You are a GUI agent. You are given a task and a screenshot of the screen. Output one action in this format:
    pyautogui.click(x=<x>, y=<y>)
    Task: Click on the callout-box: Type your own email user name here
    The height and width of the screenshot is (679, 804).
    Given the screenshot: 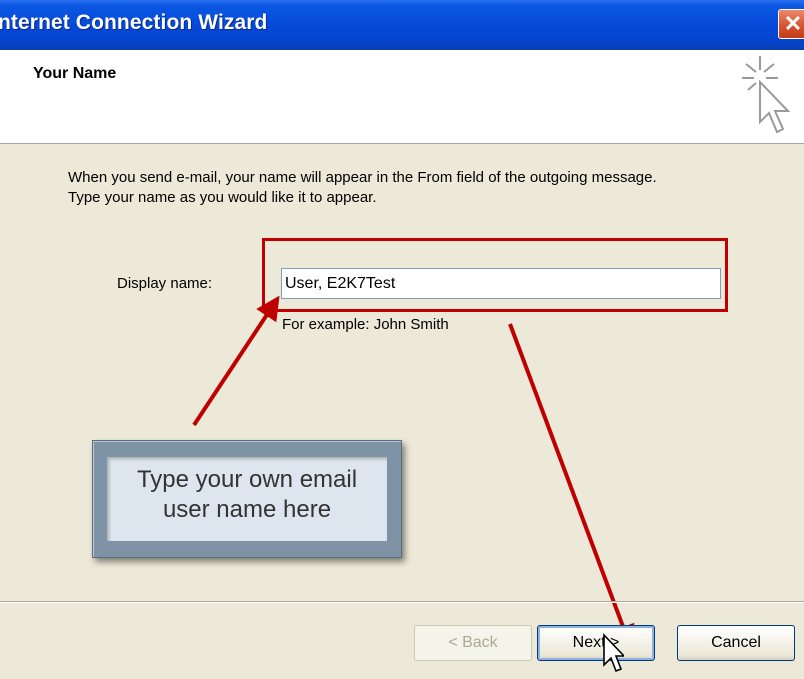 What is the action you would take?
    pyautogui.click(x=247, y=499)
    